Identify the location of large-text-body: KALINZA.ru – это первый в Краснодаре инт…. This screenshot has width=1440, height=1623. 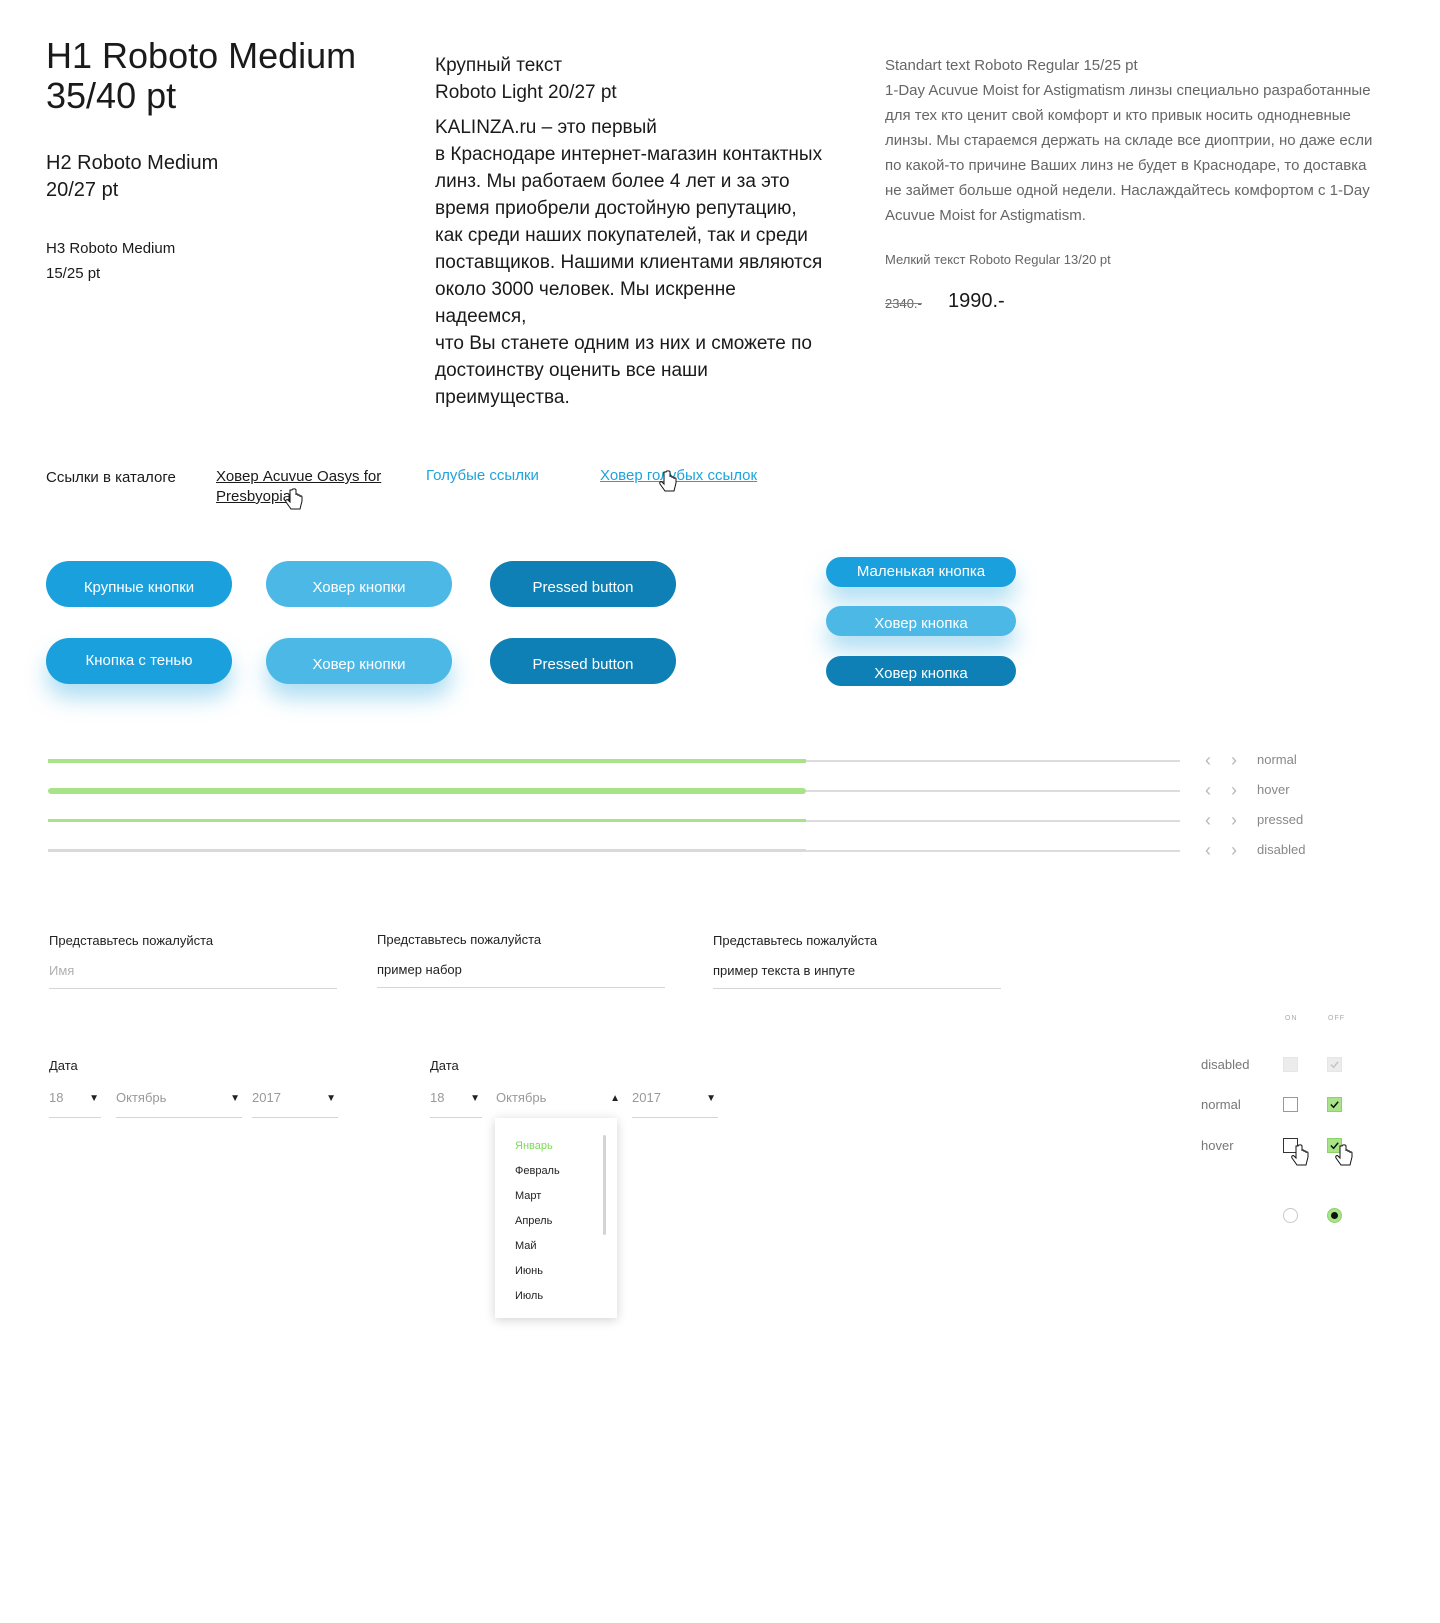
(629, 262).